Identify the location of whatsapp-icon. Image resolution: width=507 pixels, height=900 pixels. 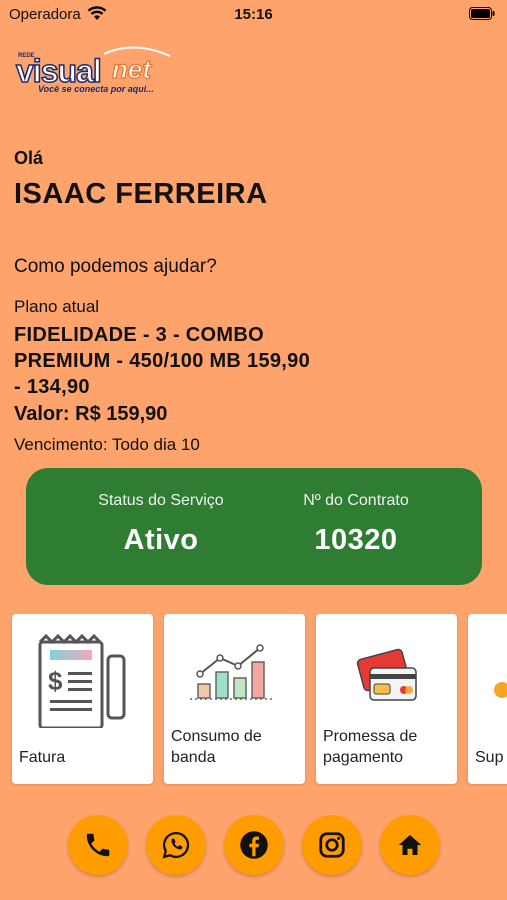
(176, 845).